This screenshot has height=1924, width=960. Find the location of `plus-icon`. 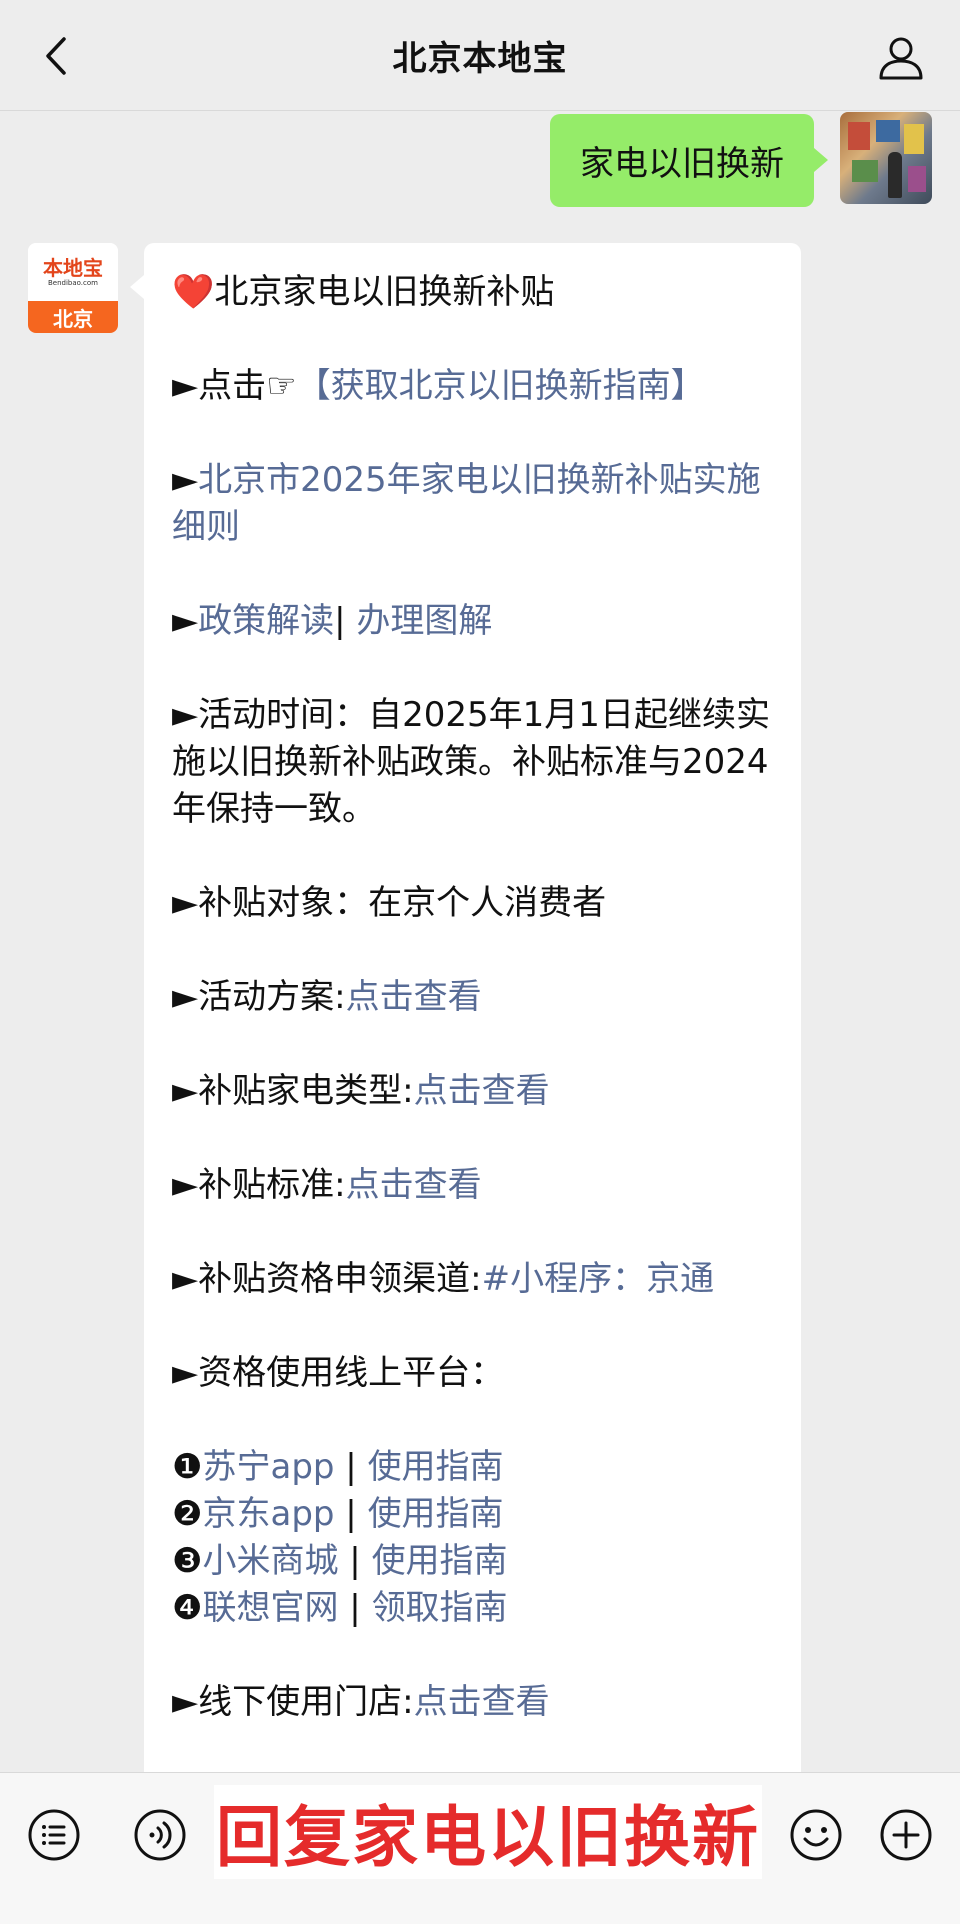

plus-icon is located at coordinates (906, 1835).